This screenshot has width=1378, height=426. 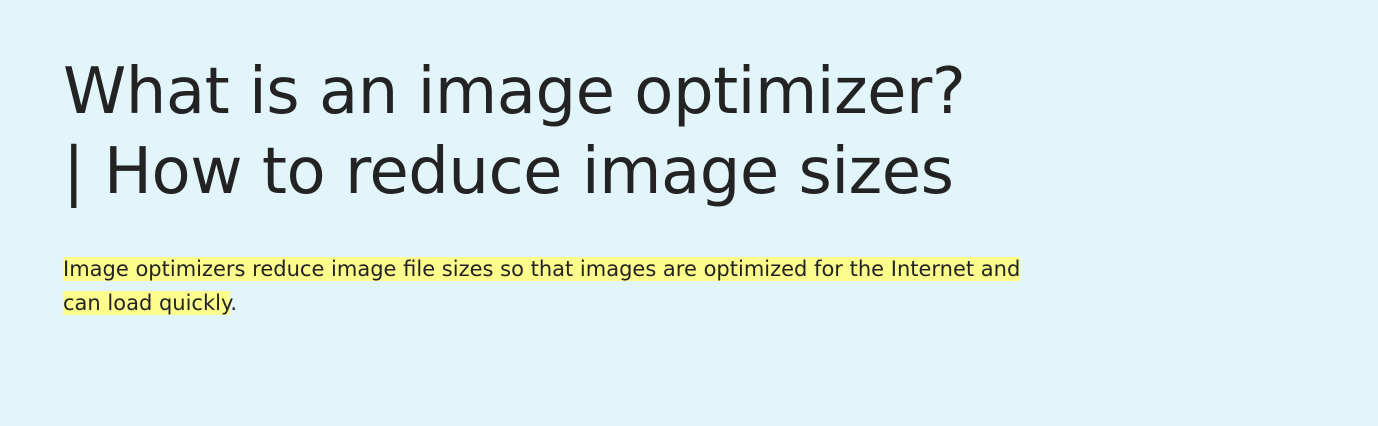 What do you see at coordinates (514, 92) in the screenshot?
I see `page-title-line-1: What is an image optimizer?` at bounding box center [514, 92].